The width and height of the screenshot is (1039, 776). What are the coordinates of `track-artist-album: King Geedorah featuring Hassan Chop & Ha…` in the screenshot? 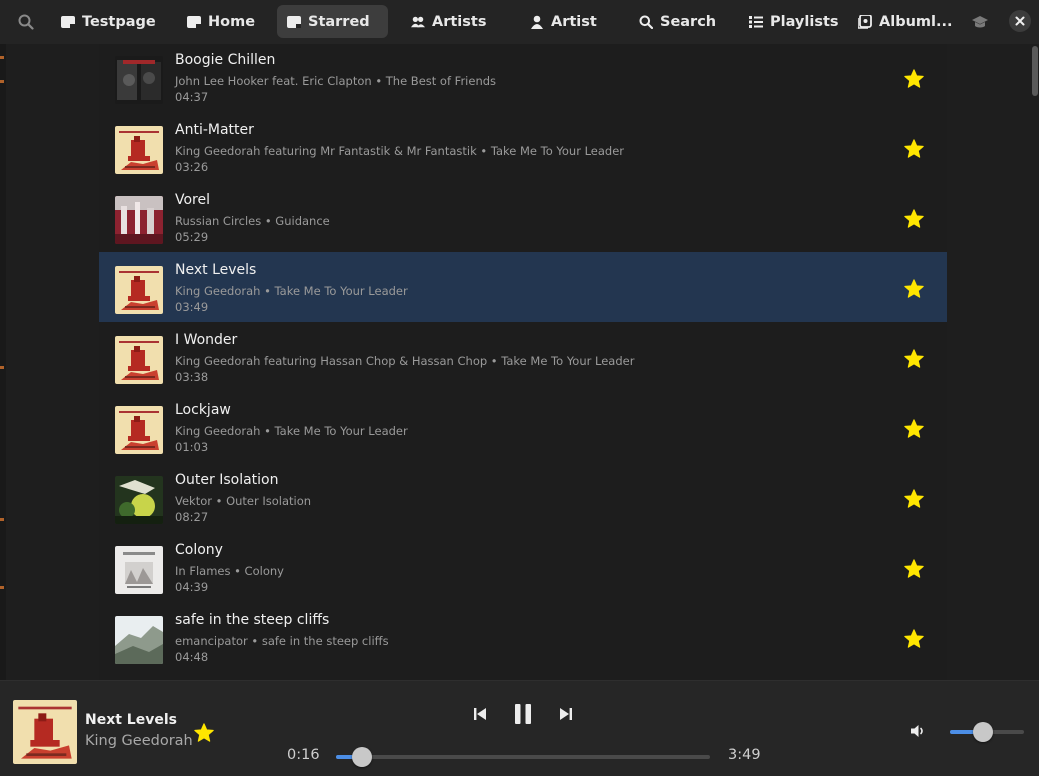 It's located at (405, 361).